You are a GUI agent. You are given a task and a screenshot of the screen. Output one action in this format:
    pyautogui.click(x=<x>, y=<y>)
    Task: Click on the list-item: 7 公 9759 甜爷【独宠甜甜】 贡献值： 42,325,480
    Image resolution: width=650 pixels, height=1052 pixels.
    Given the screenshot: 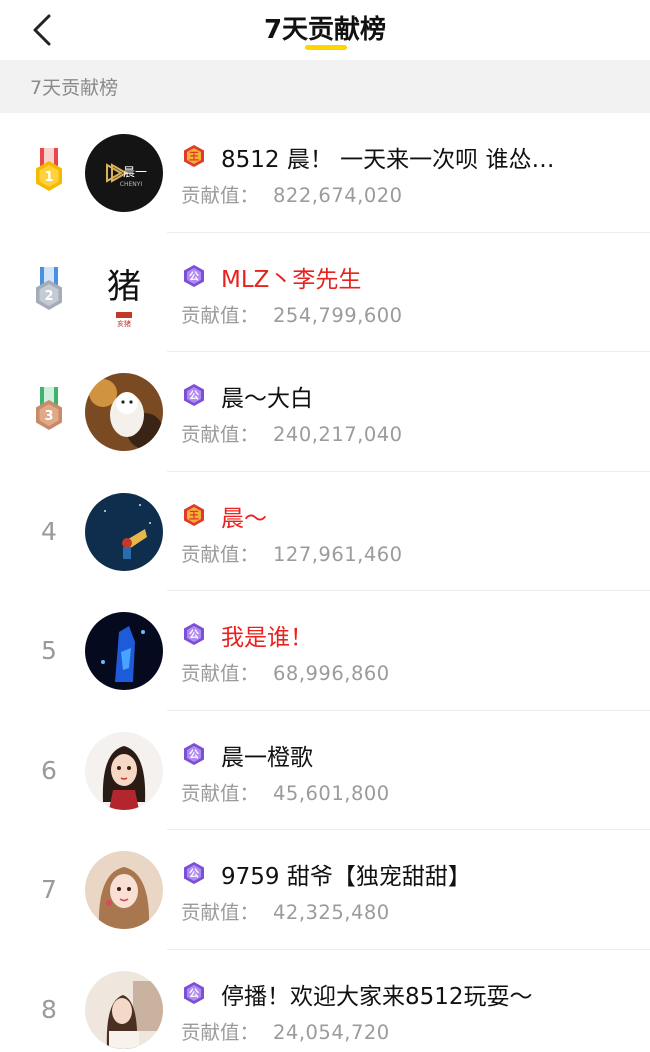 What is the action you would take?
    pyautogui.click(x=325, y=890)
    